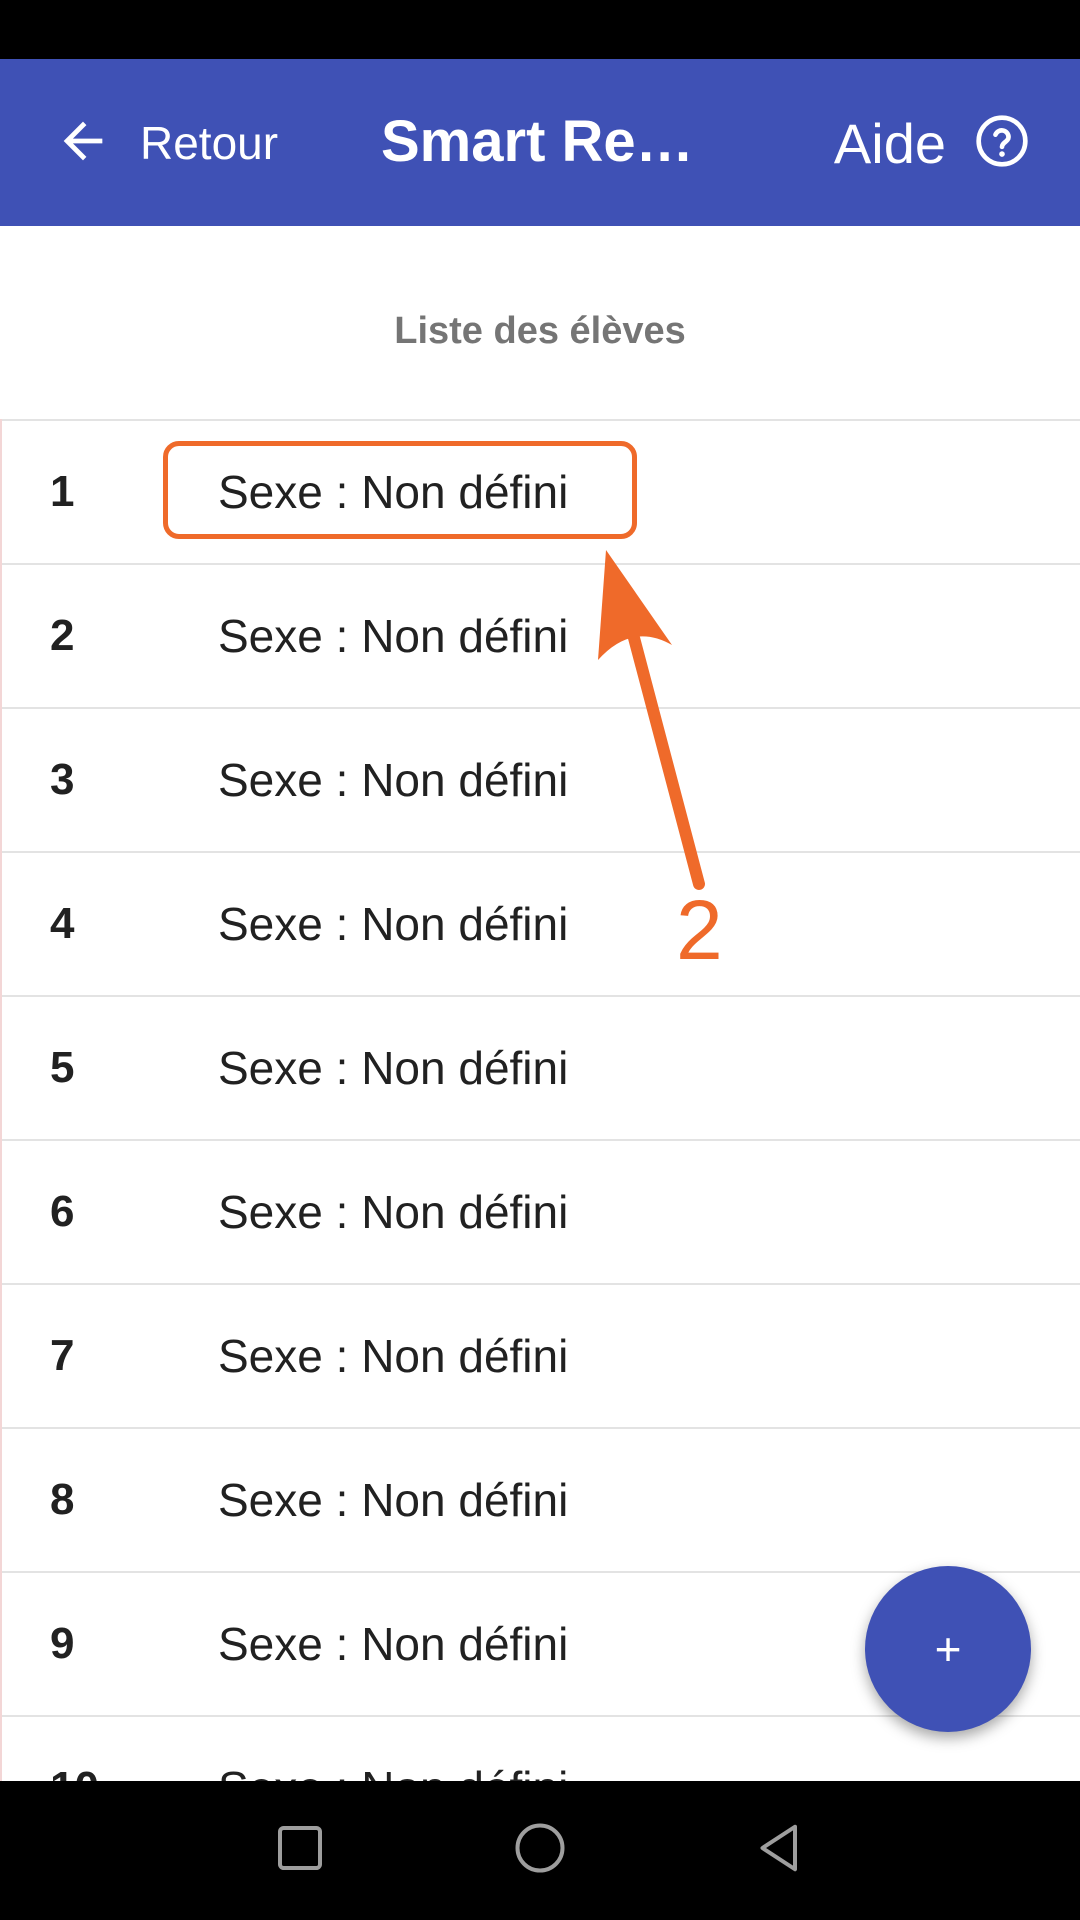  I want to click on row-number: 4, so click(62, 923).